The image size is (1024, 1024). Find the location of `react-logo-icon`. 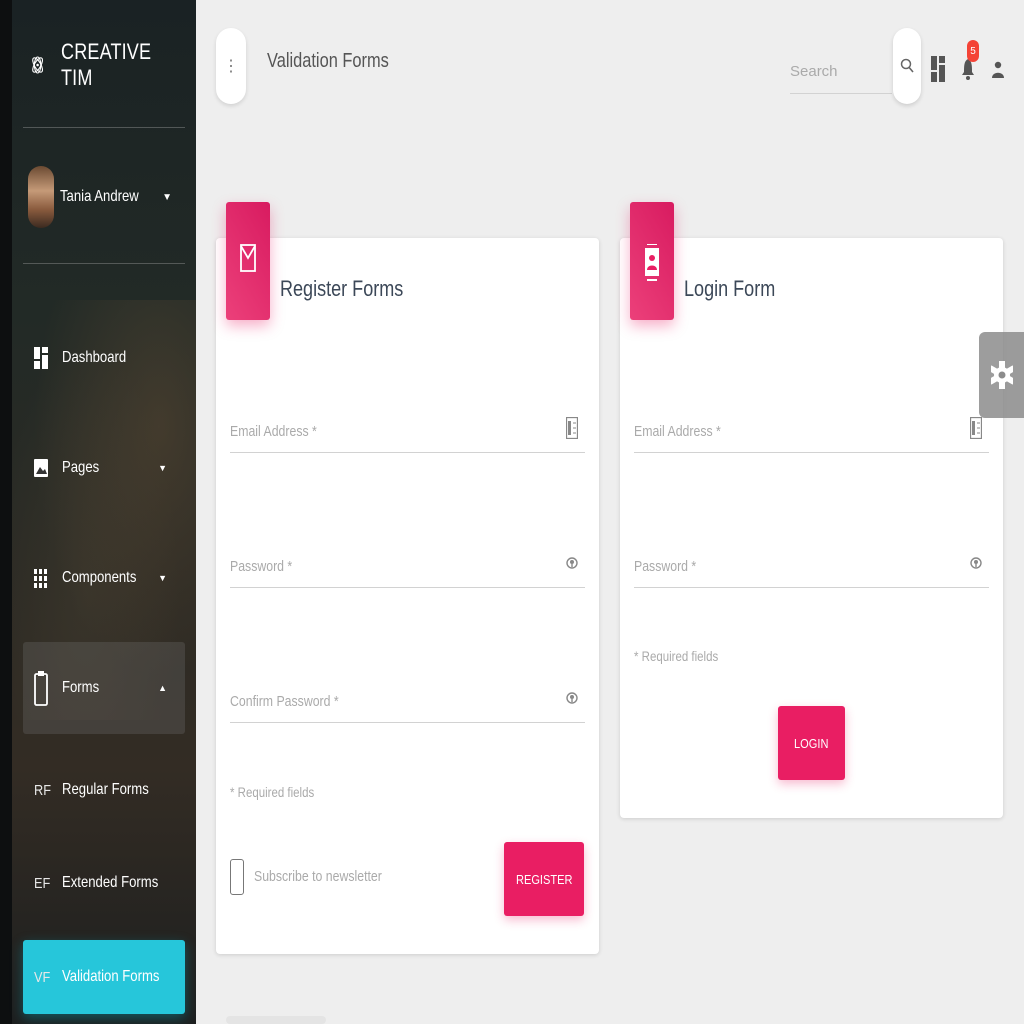

react-logo-icon is located at coordinates (38, 65).